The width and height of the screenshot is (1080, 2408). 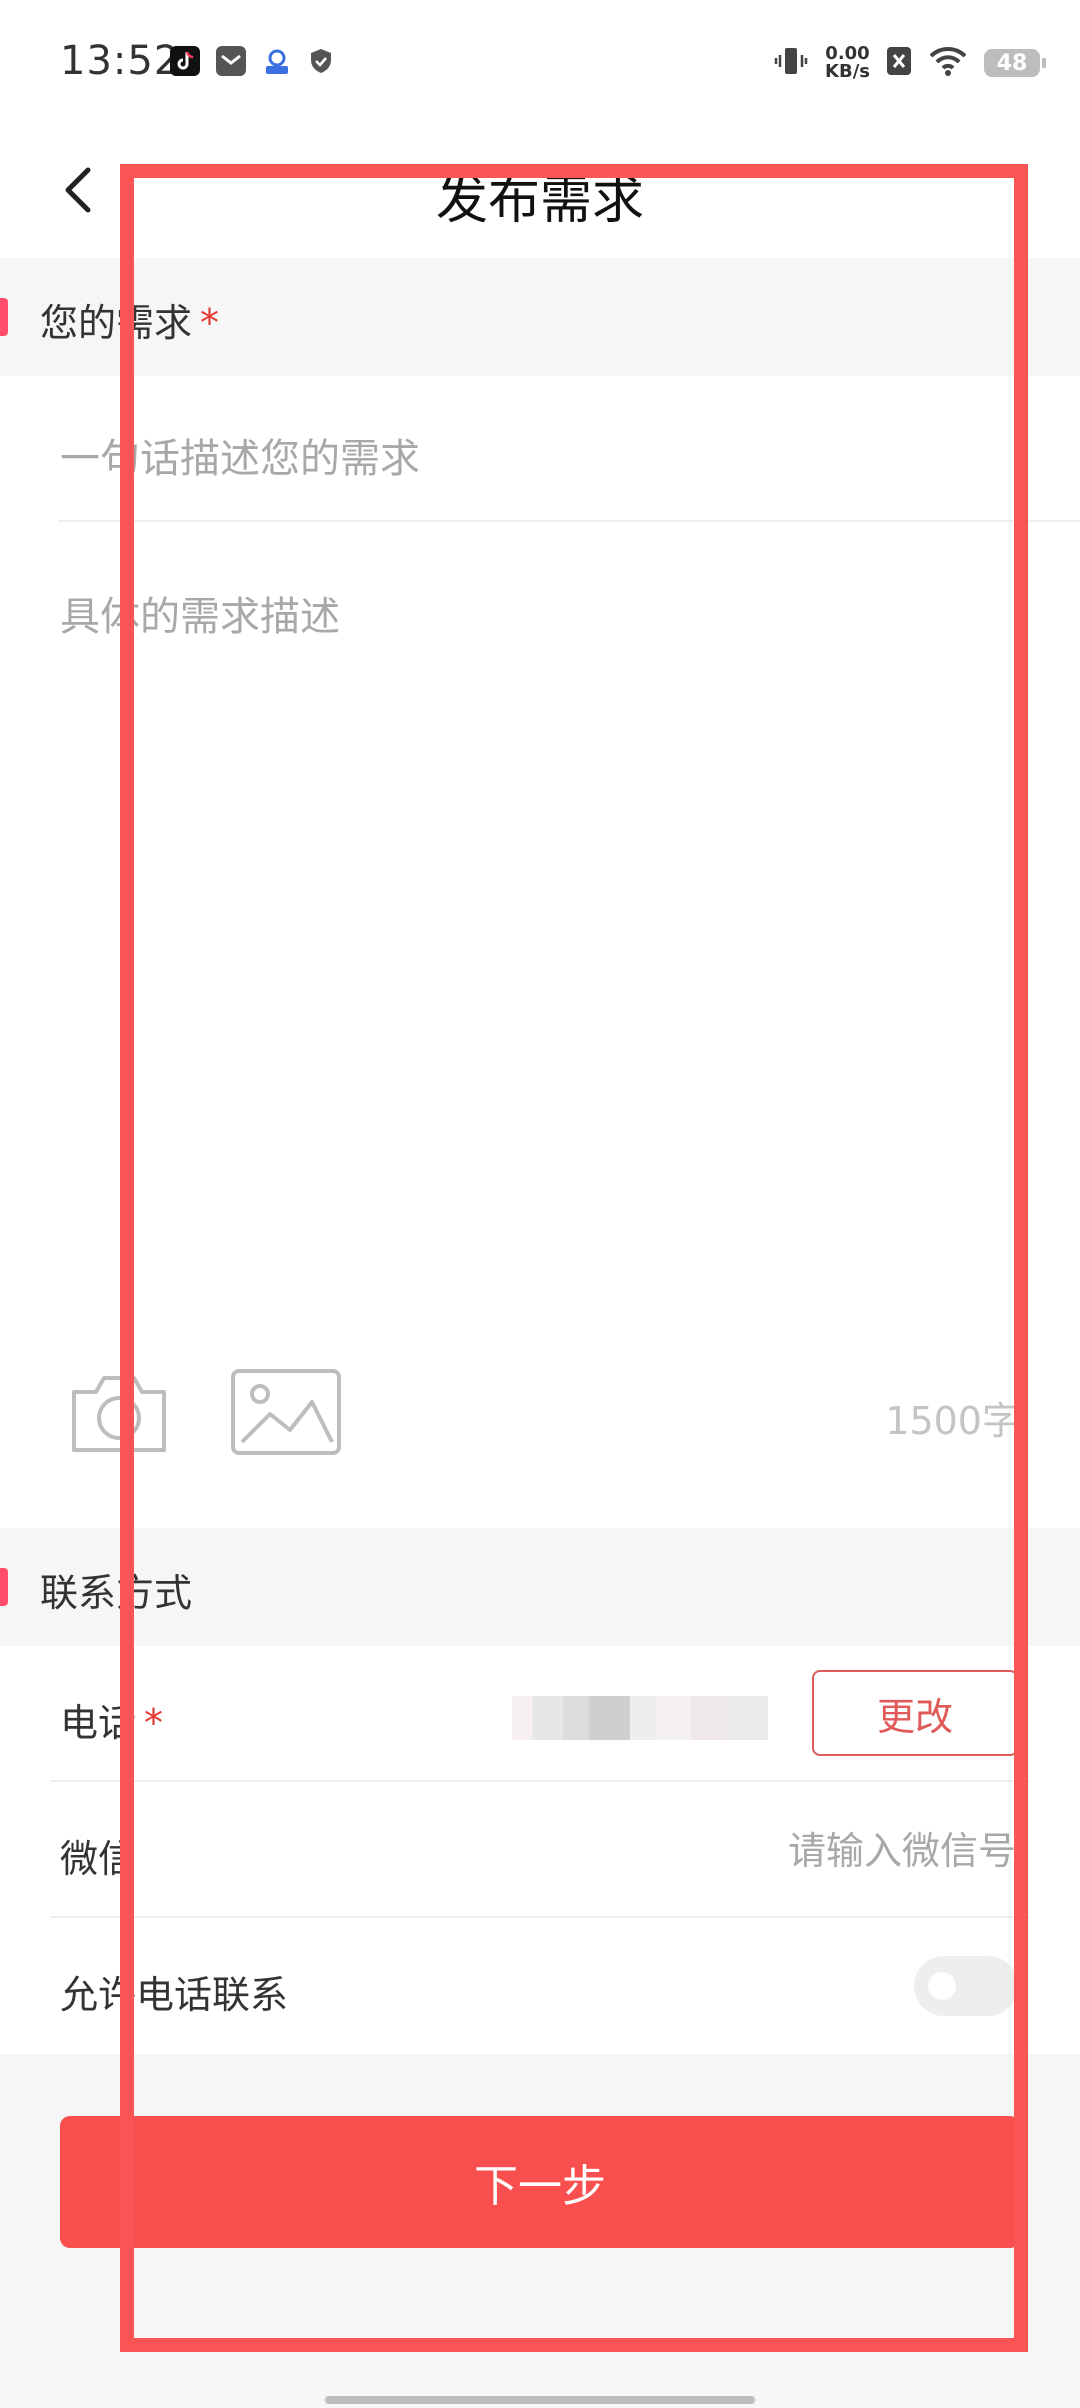 I want to click on phone-label: 电话 *, so click(x=111, y=1719).